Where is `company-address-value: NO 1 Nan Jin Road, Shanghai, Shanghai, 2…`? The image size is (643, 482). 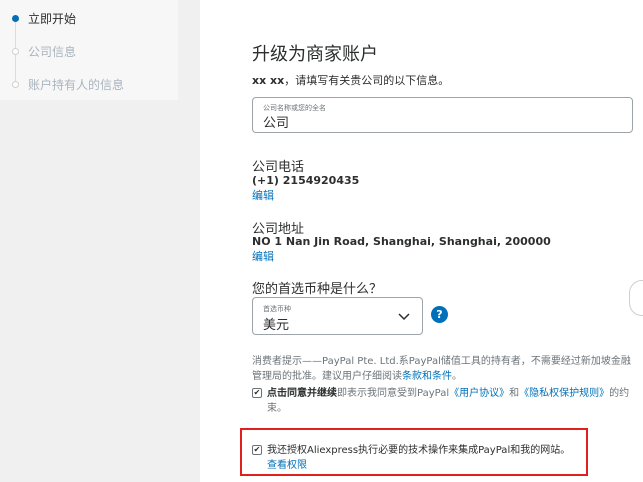 company-address-value: NO 1 Nan Jin Road, Shanghai, Shanghai, 2… is located at coordinates (401, 241).